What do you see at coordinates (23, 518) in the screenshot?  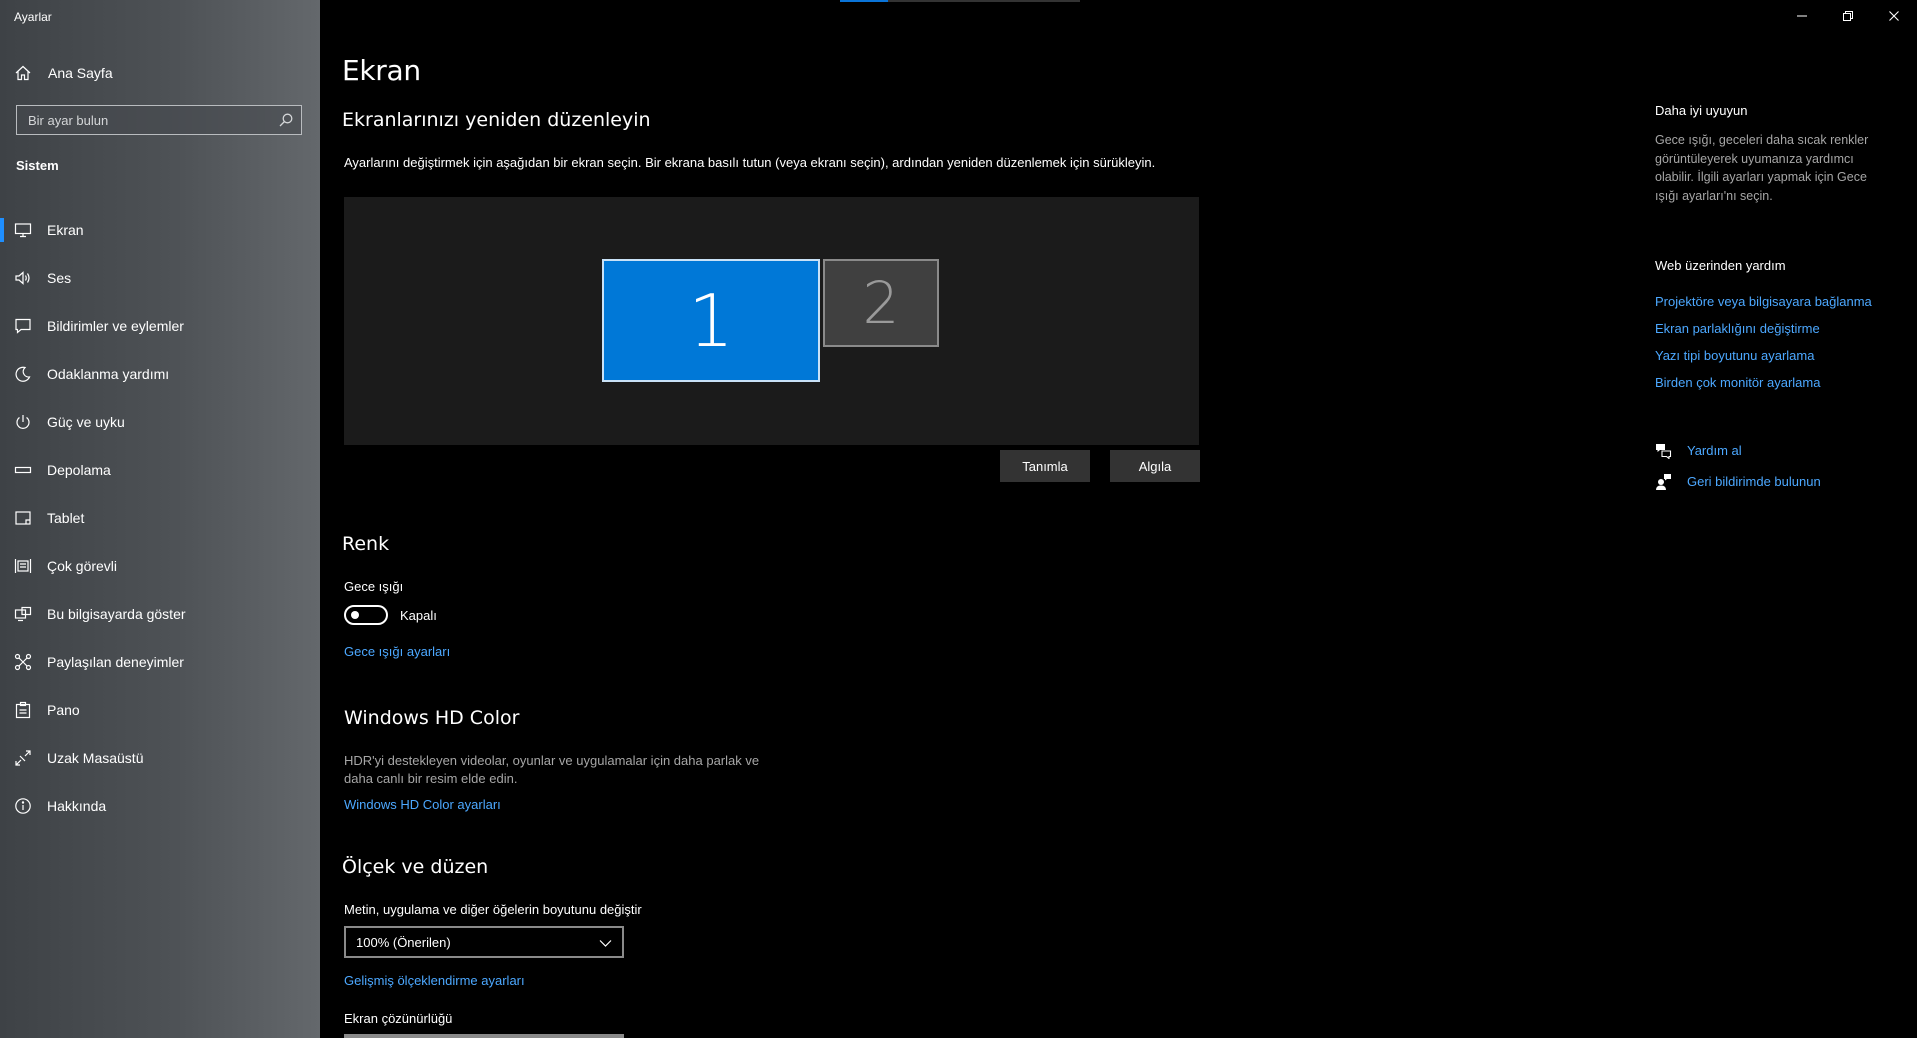 I see `tablet-icon` at bounding box center [23, 518].